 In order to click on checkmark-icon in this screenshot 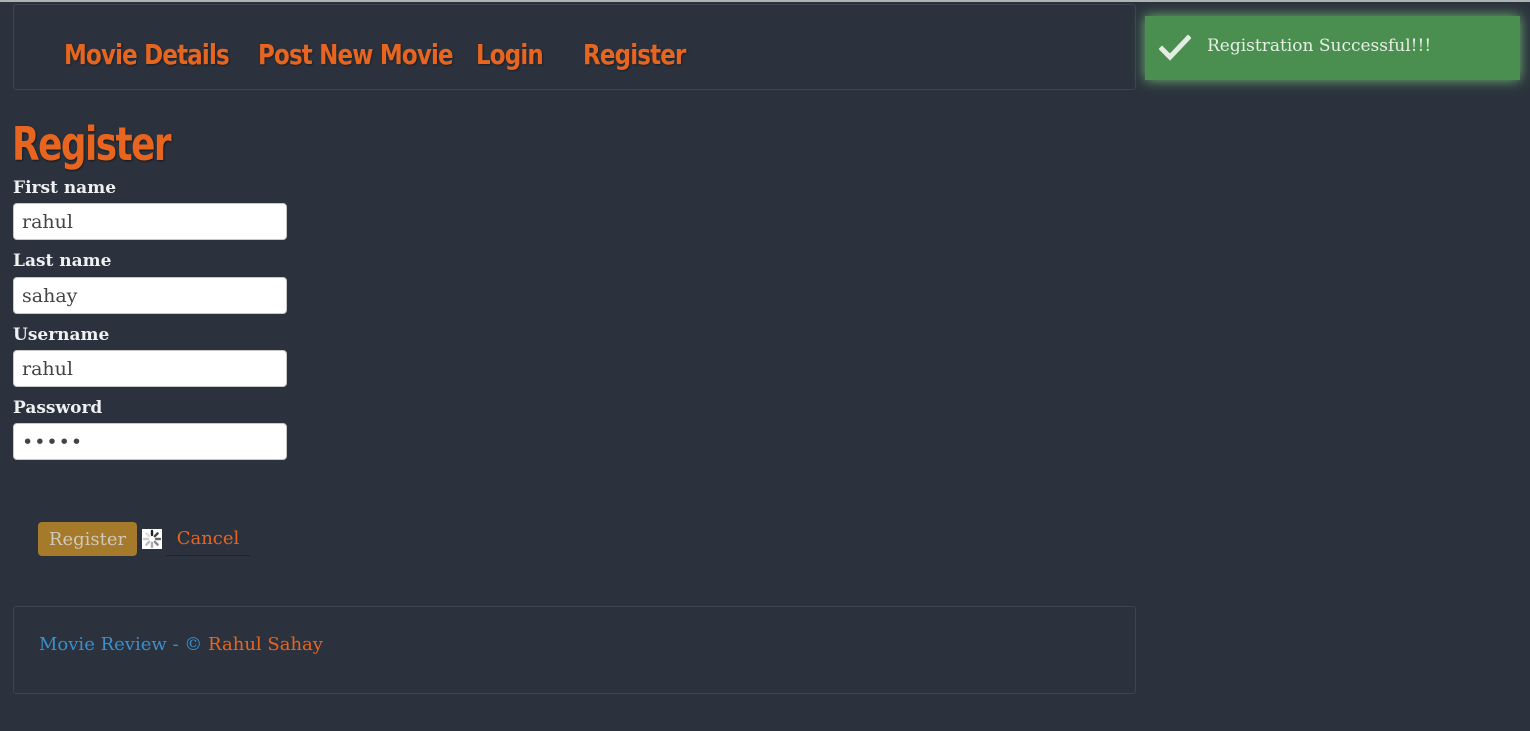, I will do `click(1175, 48)`.